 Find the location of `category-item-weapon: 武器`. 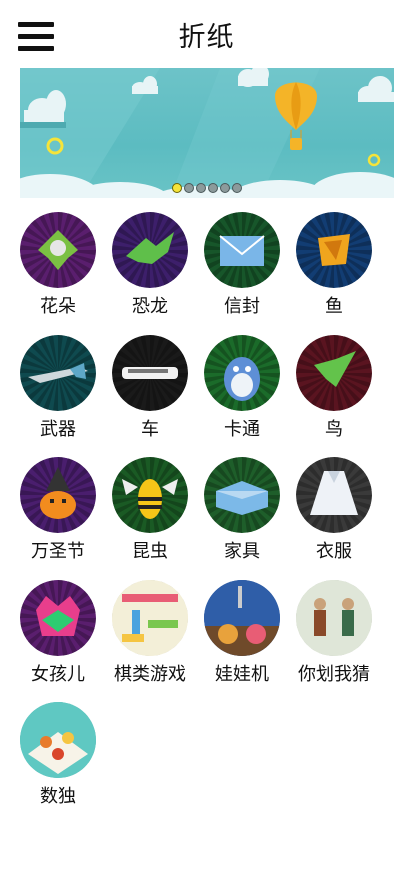

category-item-weapon: 武器 is located at coordinates (58, 387).